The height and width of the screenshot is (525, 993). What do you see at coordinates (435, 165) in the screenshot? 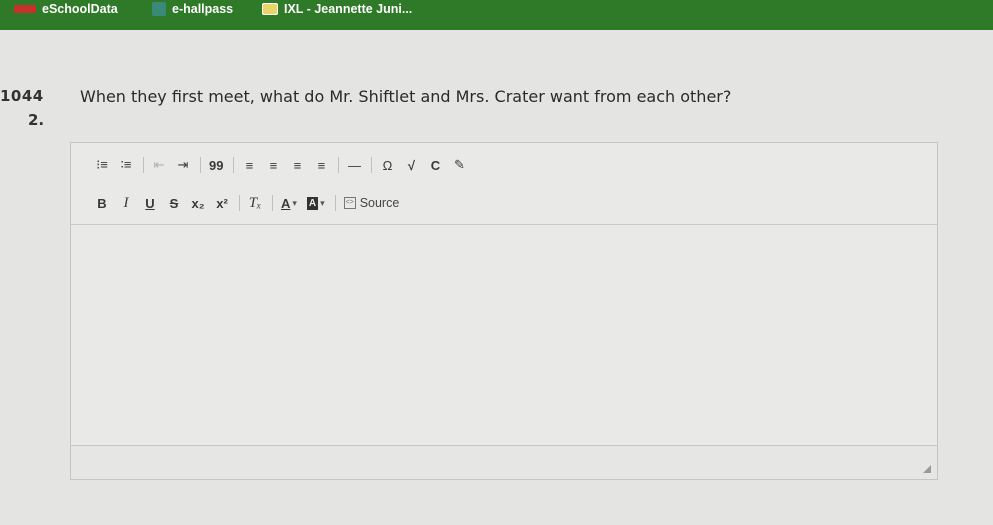
I see `chemistry-button: C` at bounding box center [435, 165].